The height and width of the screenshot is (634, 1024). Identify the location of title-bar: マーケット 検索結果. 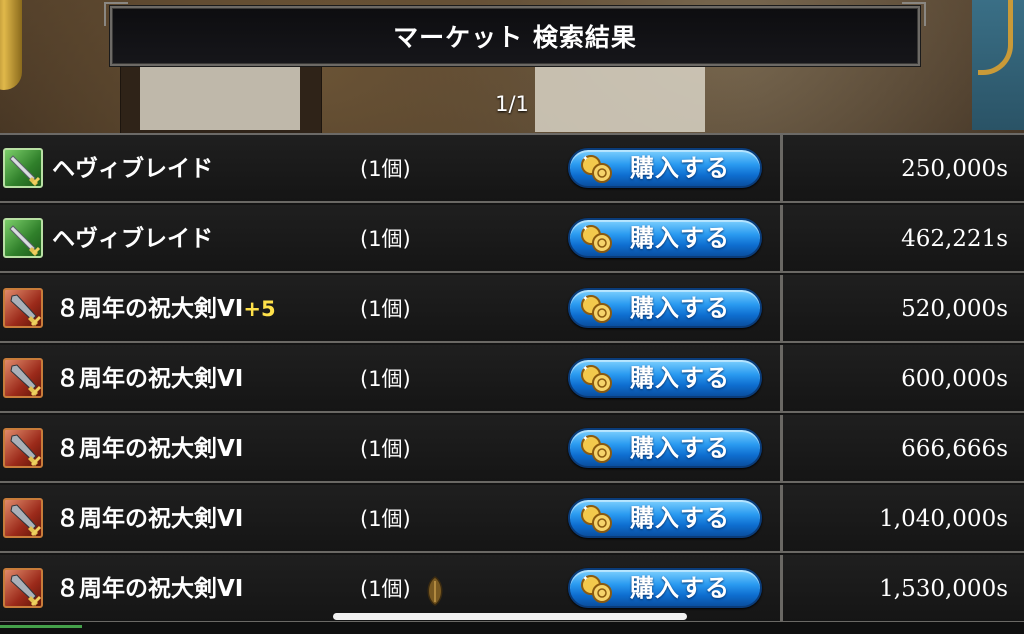
(515, 34).